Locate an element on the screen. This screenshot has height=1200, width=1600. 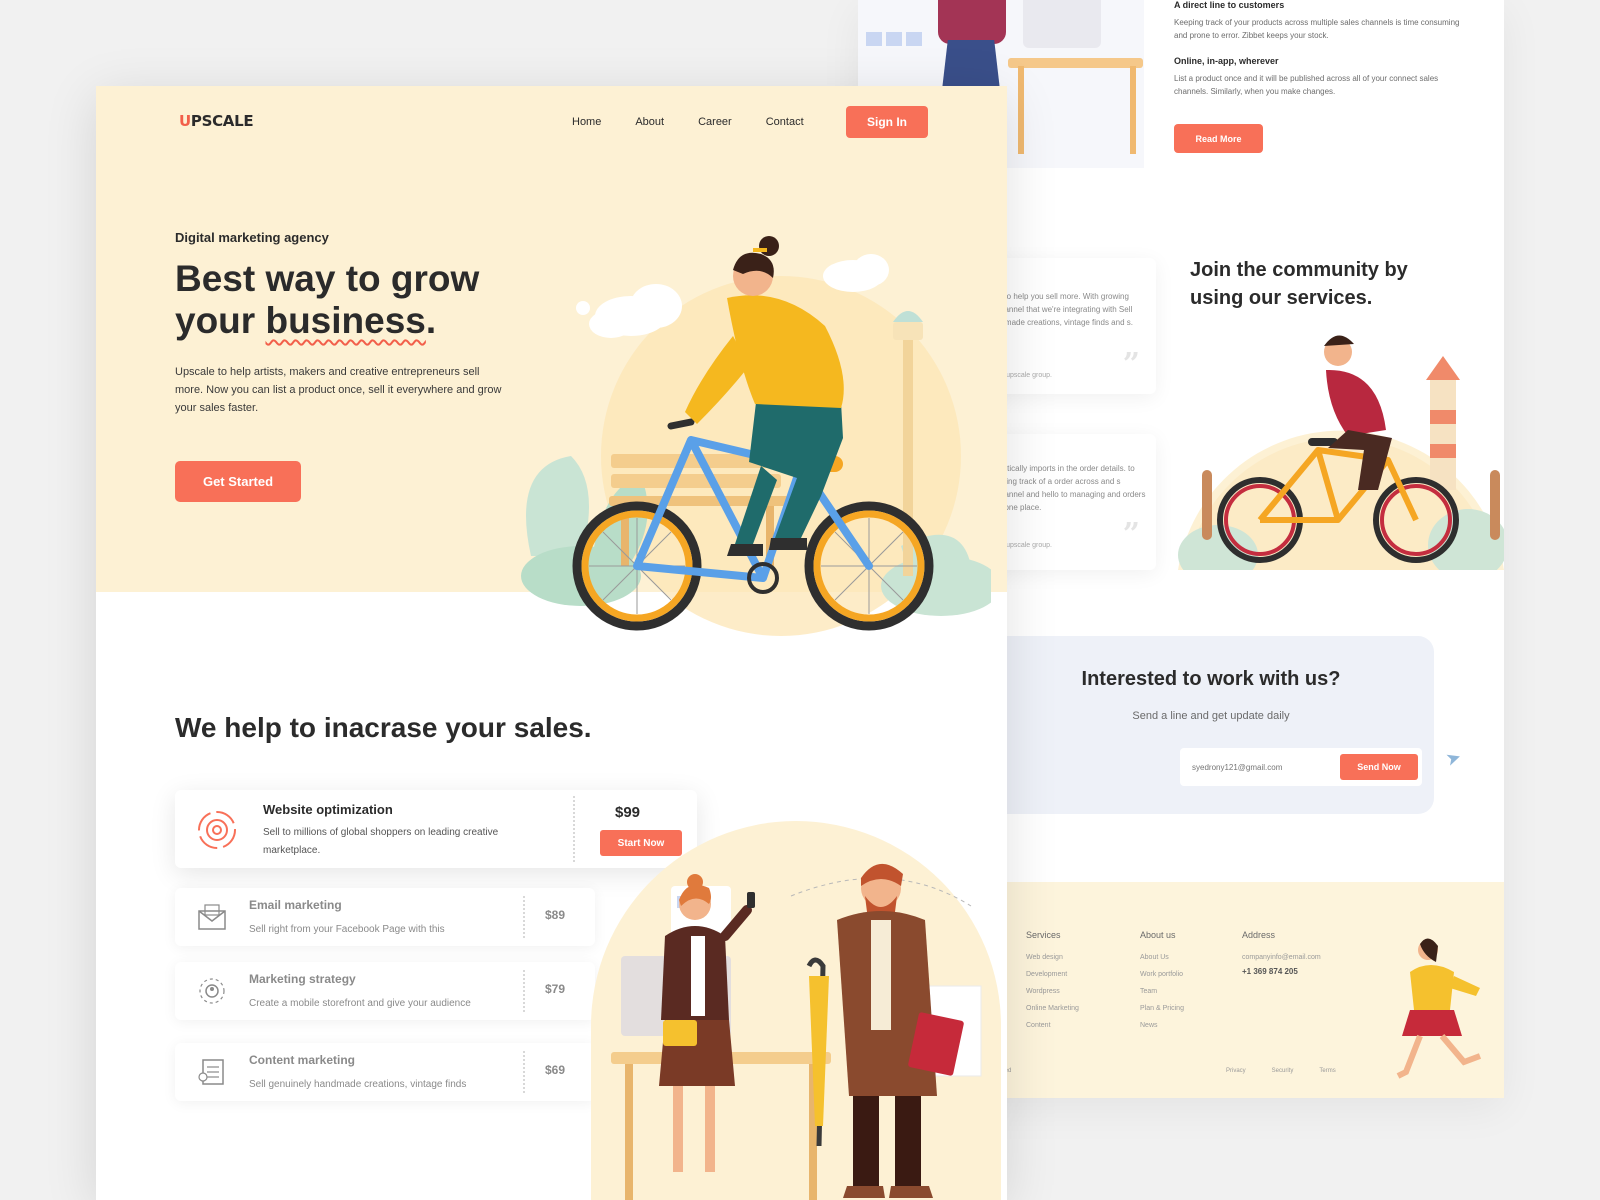
service-price: $79 is located at coordinates (555, 989).